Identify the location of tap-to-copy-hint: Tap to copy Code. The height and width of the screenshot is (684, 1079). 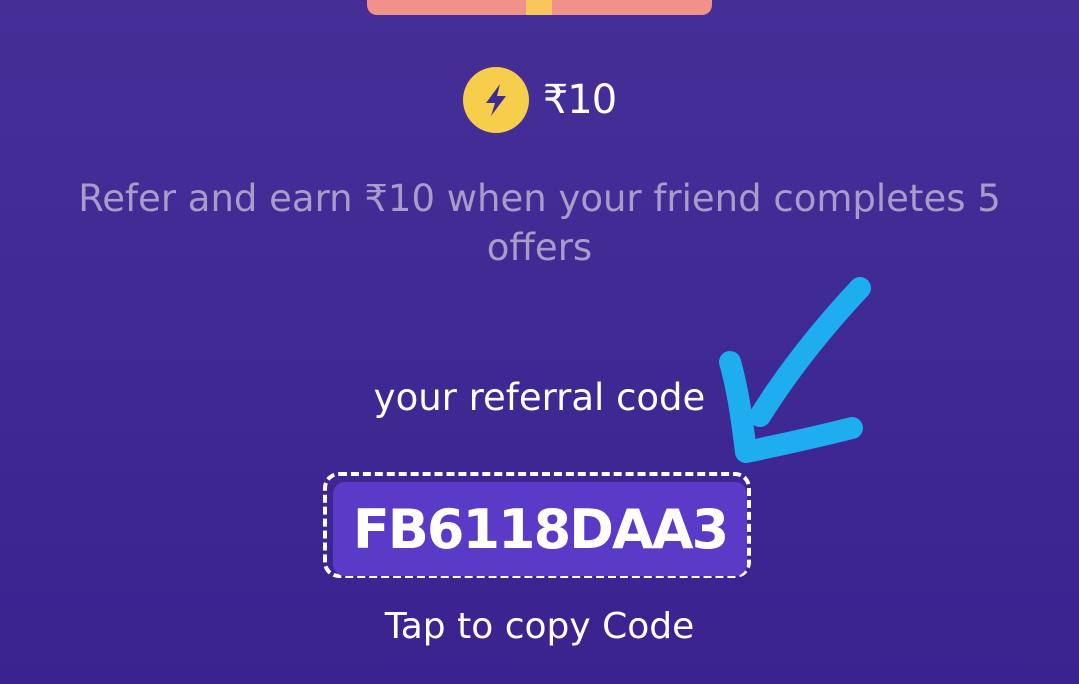
(539, 626).